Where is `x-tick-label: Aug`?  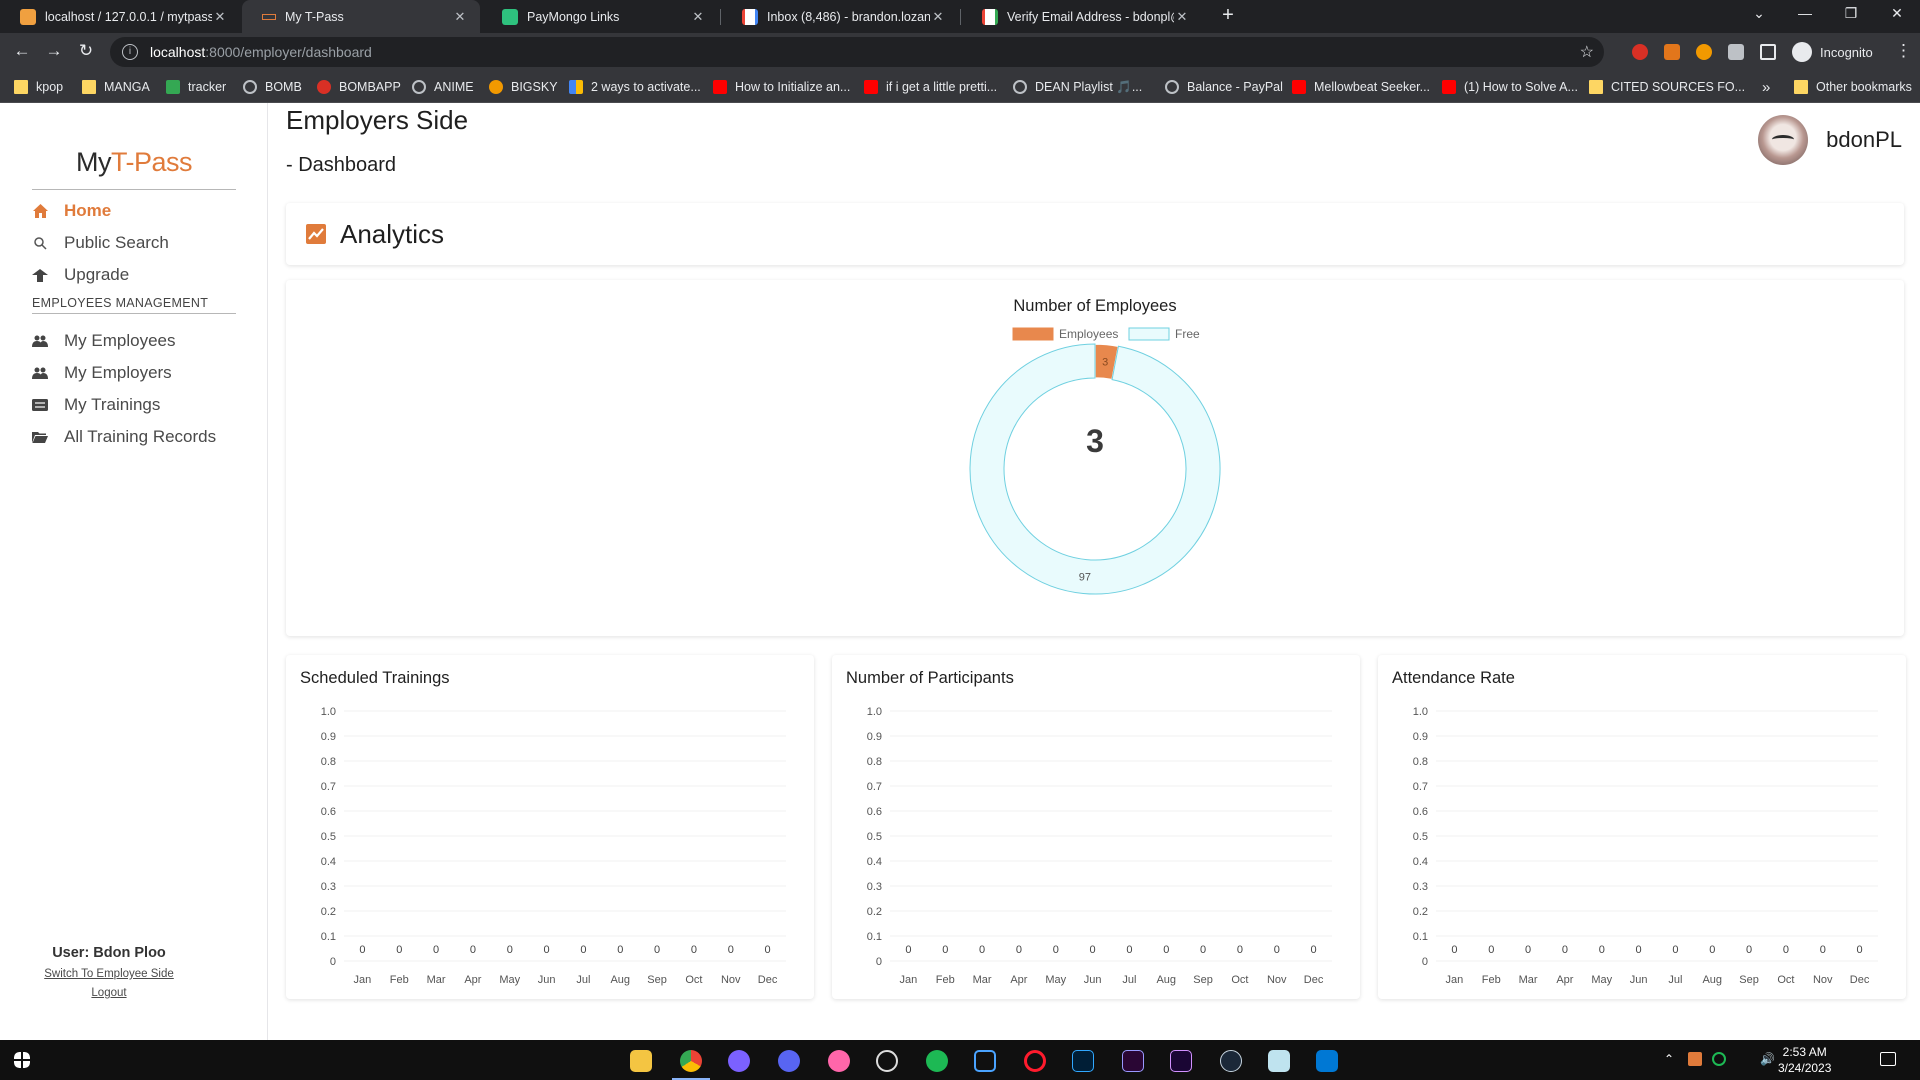
x-tick-label: Aug is located at coordinates (1166, 980).